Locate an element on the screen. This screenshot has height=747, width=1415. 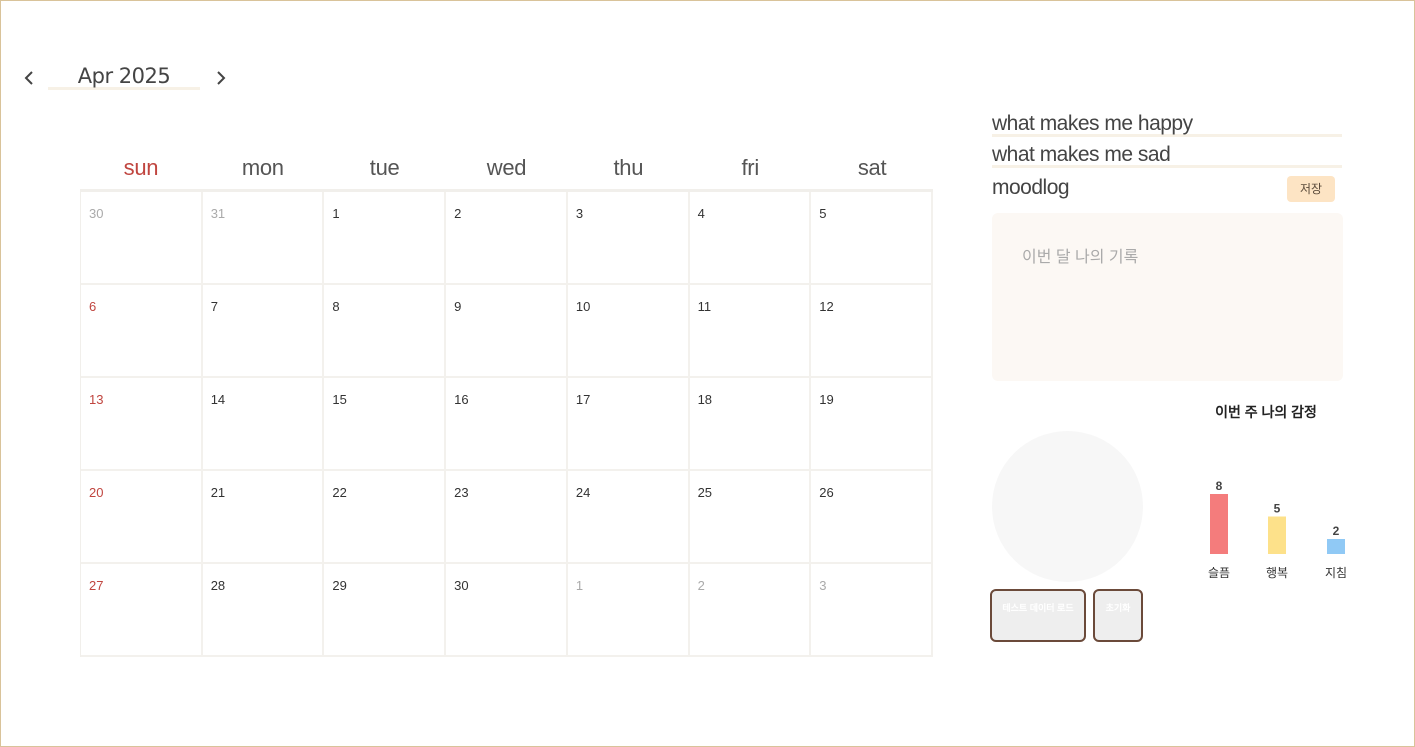
day-cell: 10 is located at coordinates (628, 331).